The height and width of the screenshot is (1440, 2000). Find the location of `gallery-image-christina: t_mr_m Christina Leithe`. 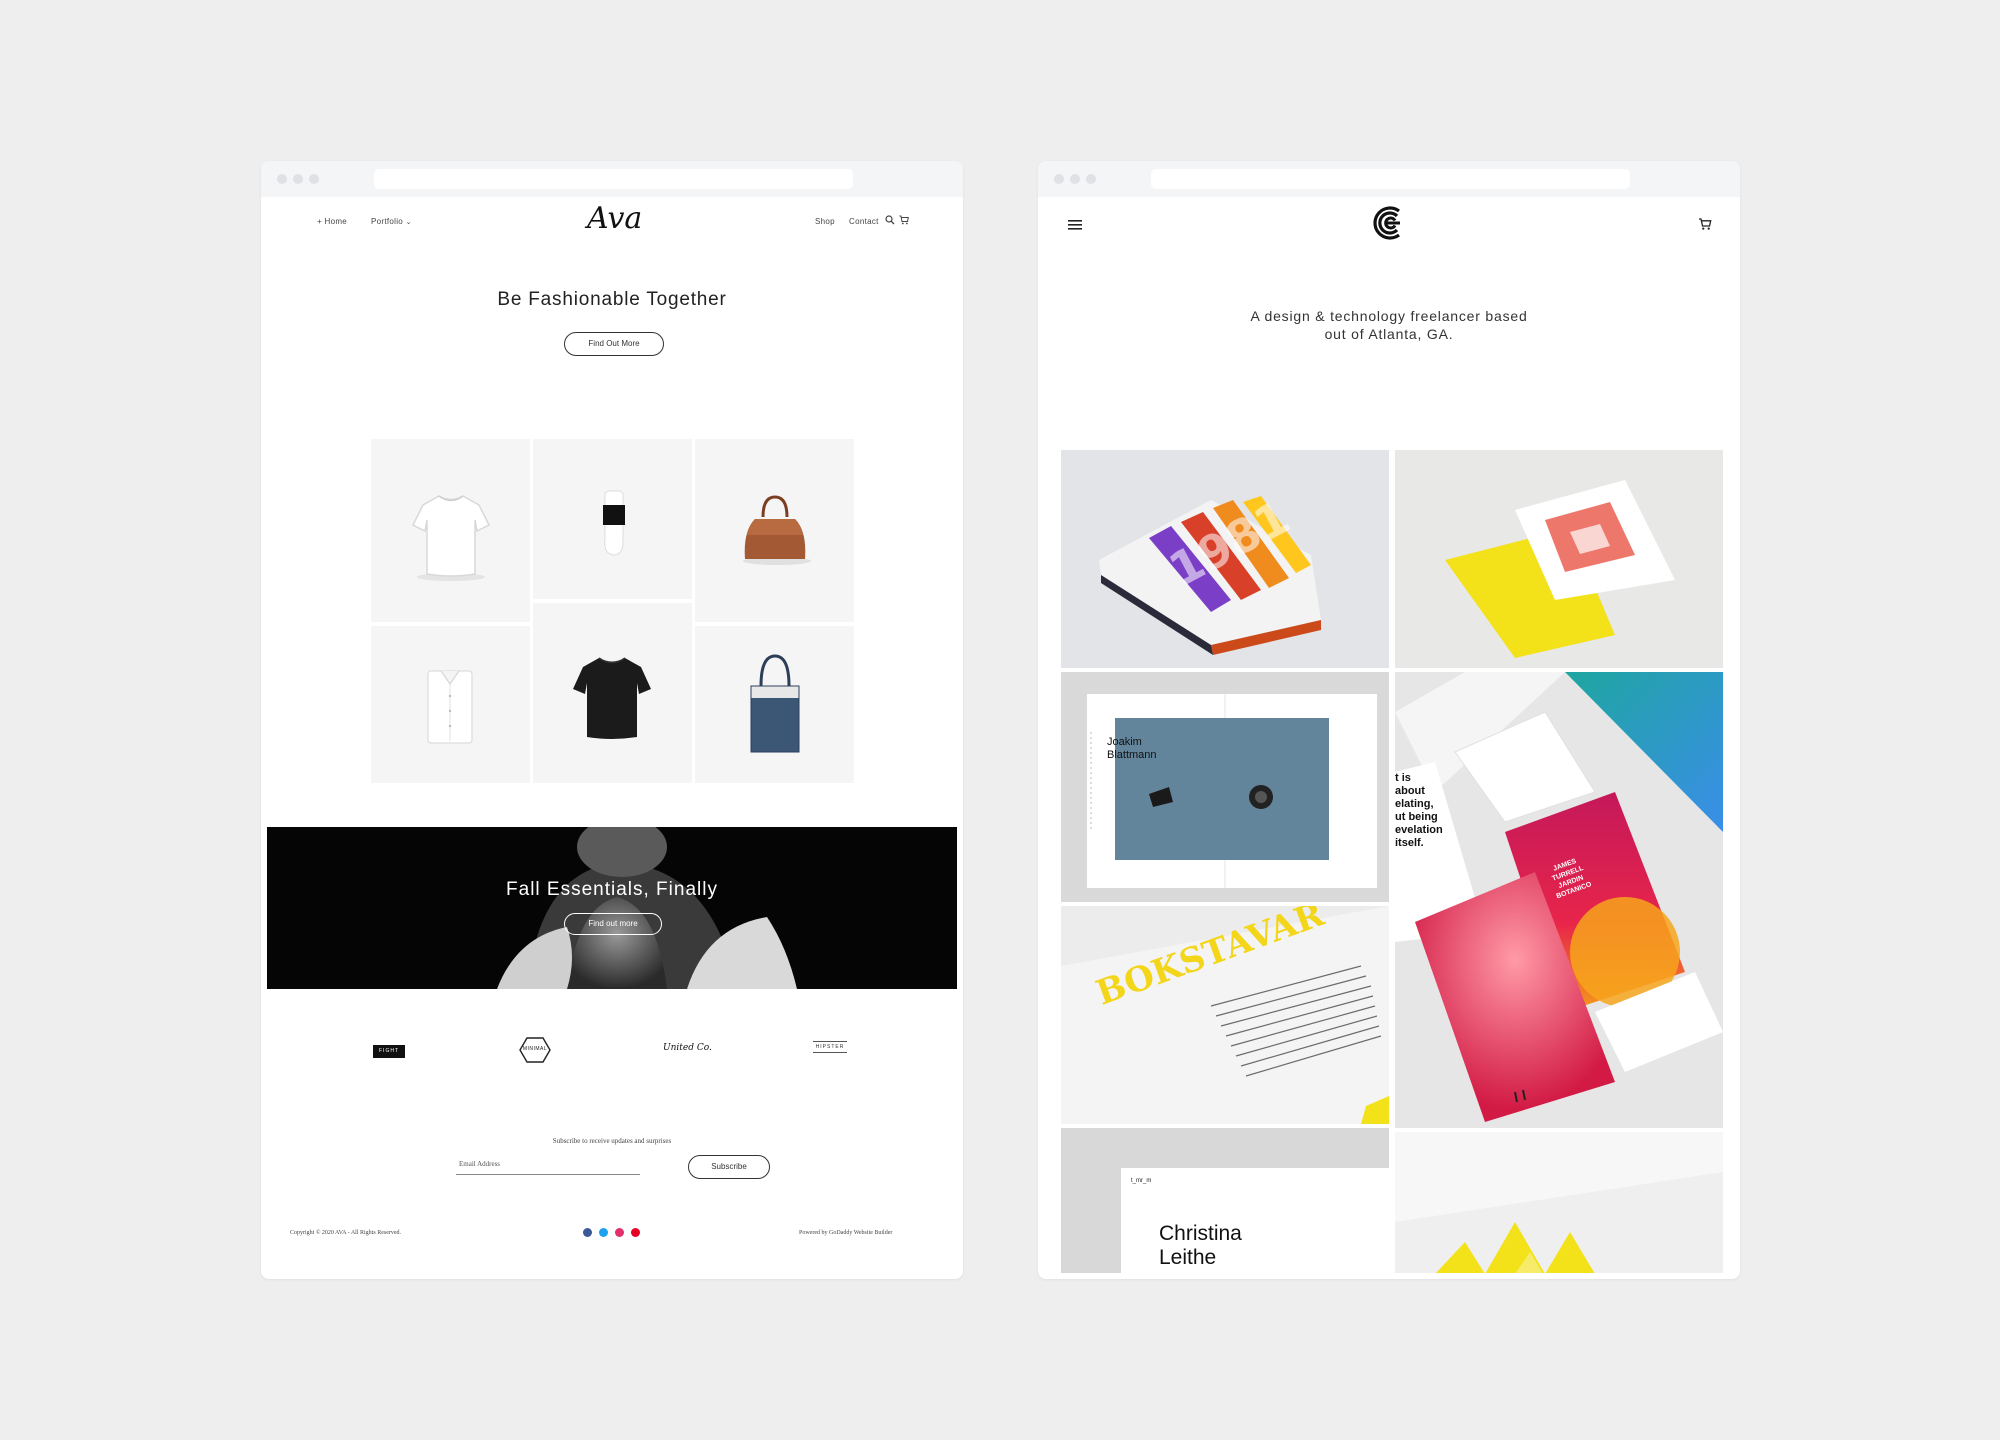

gallery-image-christina: t_mr_m Christina Leithe is located at coordinates (1225, 1200).